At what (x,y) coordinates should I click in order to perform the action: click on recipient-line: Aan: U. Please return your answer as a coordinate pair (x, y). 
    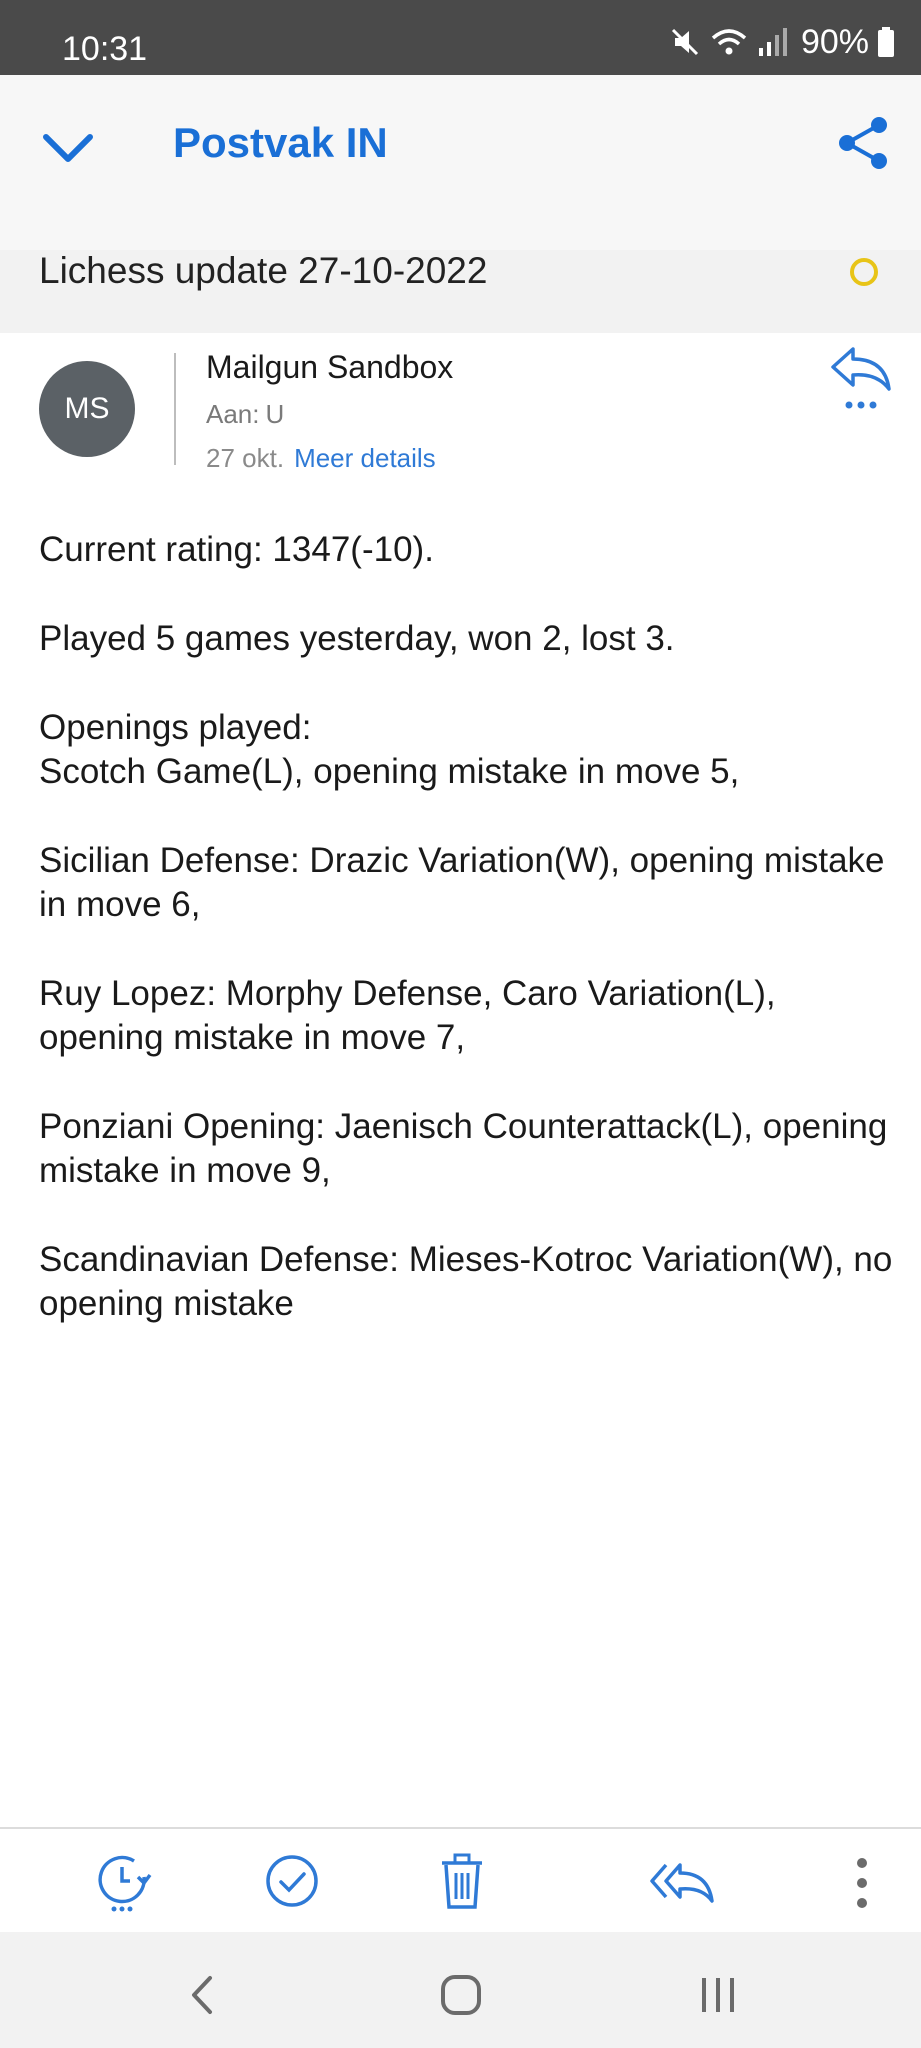
    Looking at the image, I should click on (245, 414).